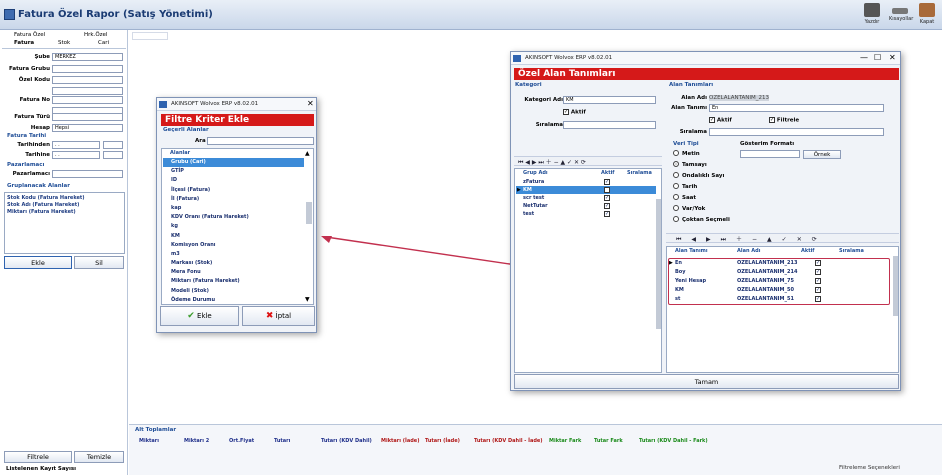  I want to click on field-order-input, so click(796, 132).